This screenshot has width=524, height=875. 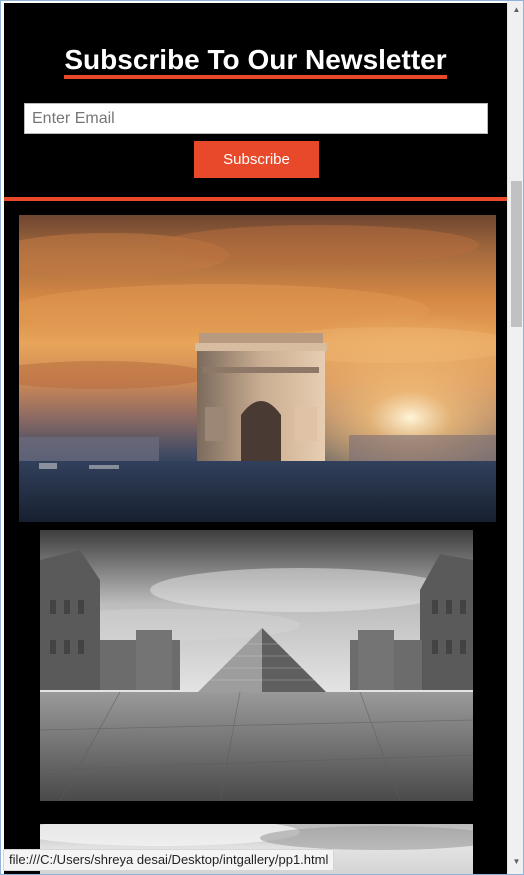 What do you see at coordinates (255, 199) in the screenshot?
I see `section-divider` at bounding box center [255, 199].